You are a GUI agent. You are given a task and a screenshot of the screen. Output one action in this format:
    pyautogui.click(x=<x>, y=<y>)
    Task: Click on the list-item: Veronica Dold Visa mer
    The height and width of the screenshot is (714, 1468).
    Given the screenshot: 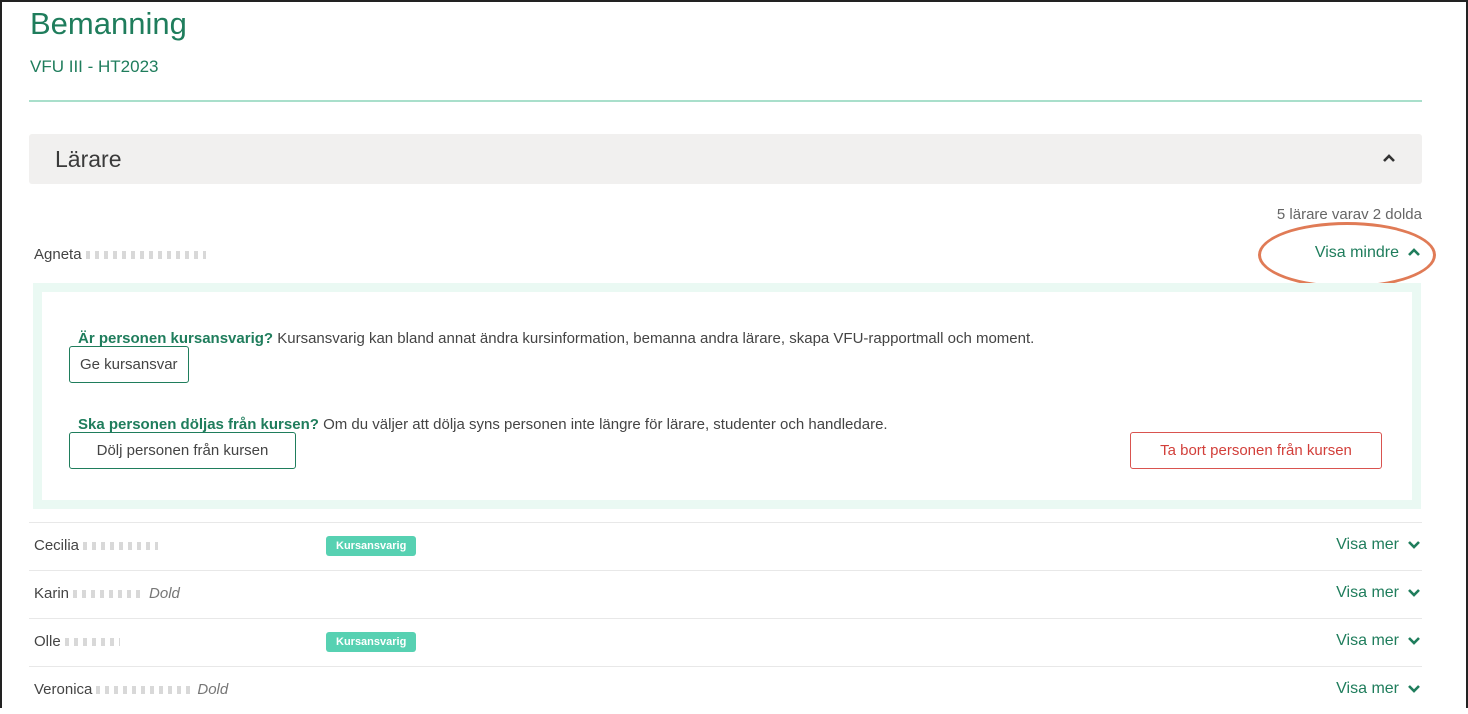 What is the action you would take?
    pyautogui.click(x=725, y=690)
    